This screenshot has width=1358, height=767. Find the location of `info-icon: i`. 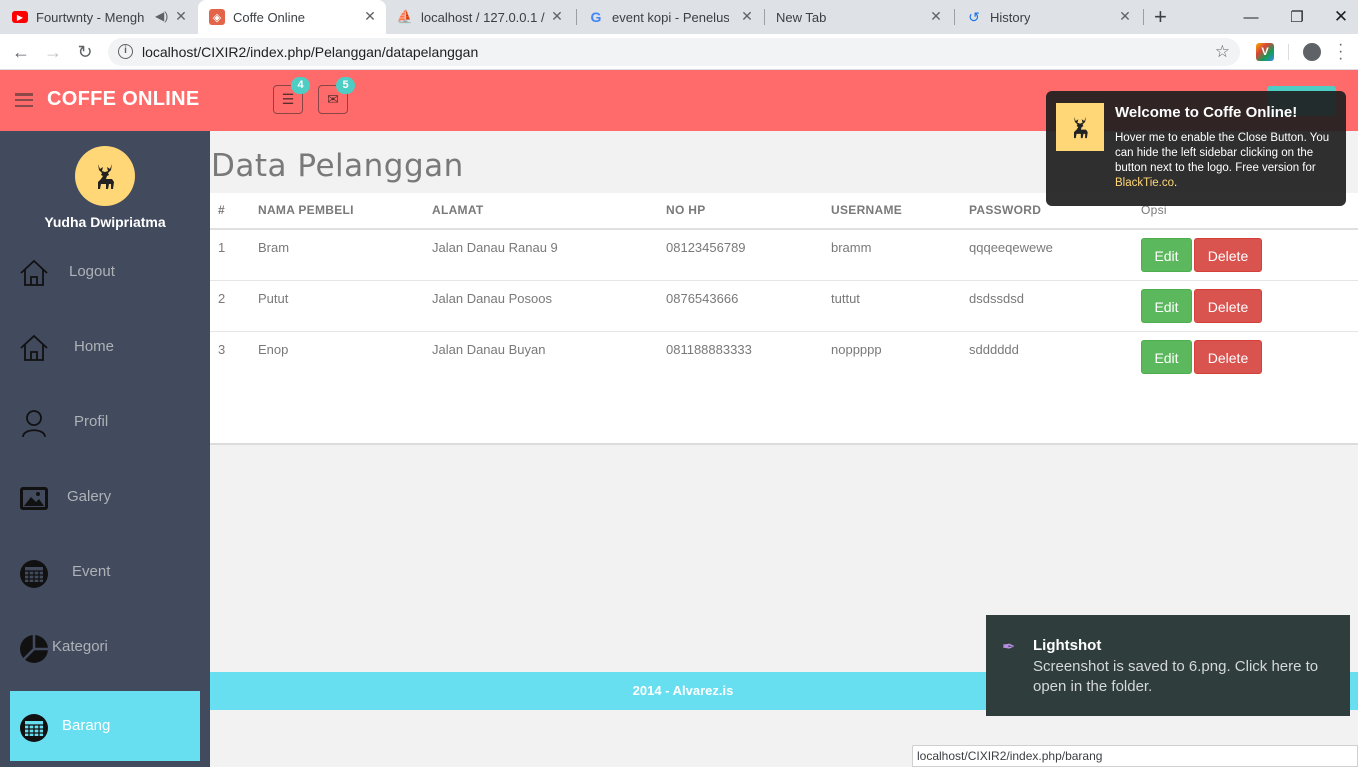

info-icon: i is located at coordinates (125, 51).